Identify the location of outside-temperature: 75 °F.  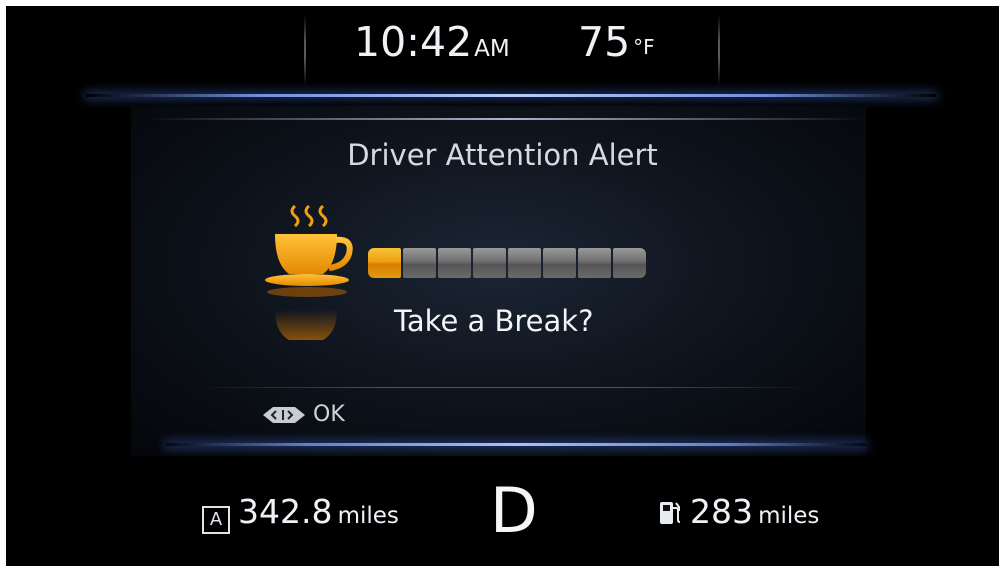
(616, 42).